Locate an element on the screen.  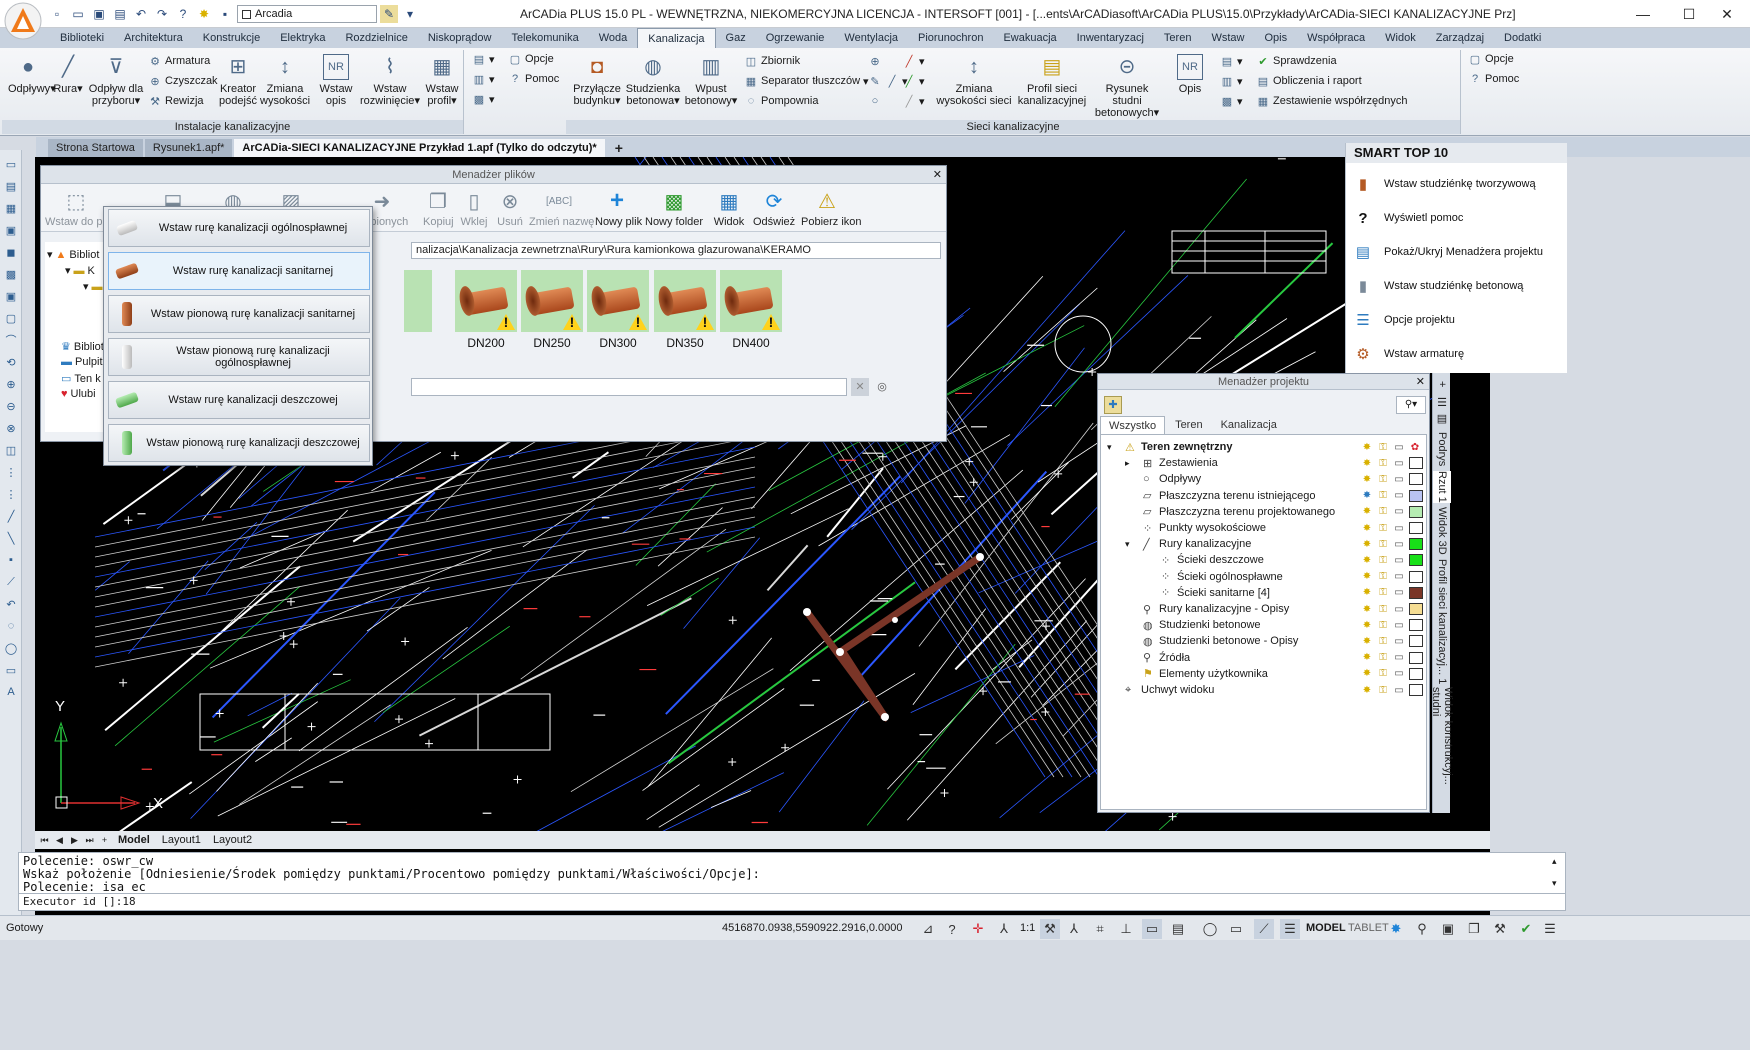
arc-icon: ⌒ is located at coordinates (11, 340).